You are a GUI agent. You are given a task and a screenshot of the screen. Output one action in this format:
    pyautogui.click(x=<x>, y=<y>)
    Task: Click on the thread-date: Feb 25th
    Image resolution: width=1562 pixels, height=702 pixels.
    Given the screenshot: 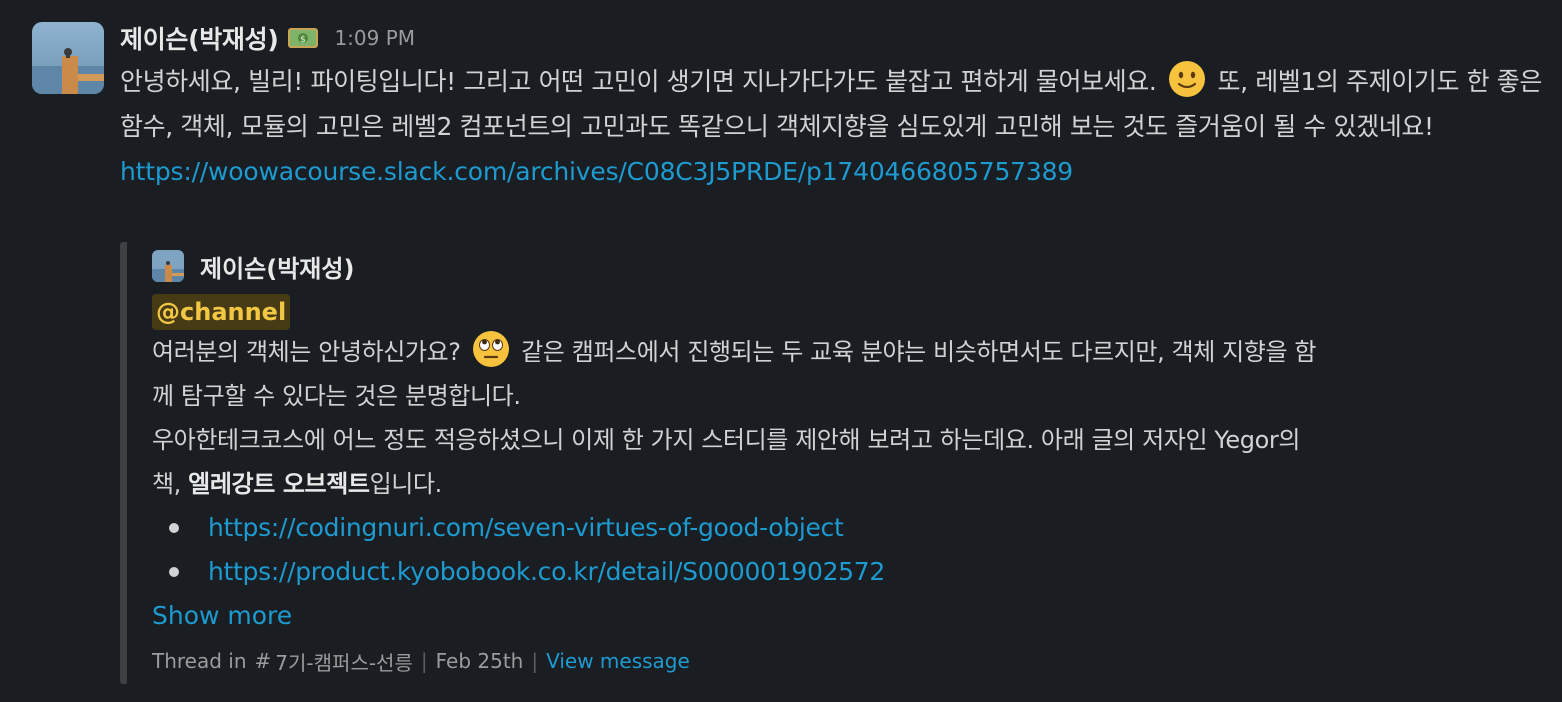 What is the action you would take?
    pyautogui.click(x=480, y=661)
    